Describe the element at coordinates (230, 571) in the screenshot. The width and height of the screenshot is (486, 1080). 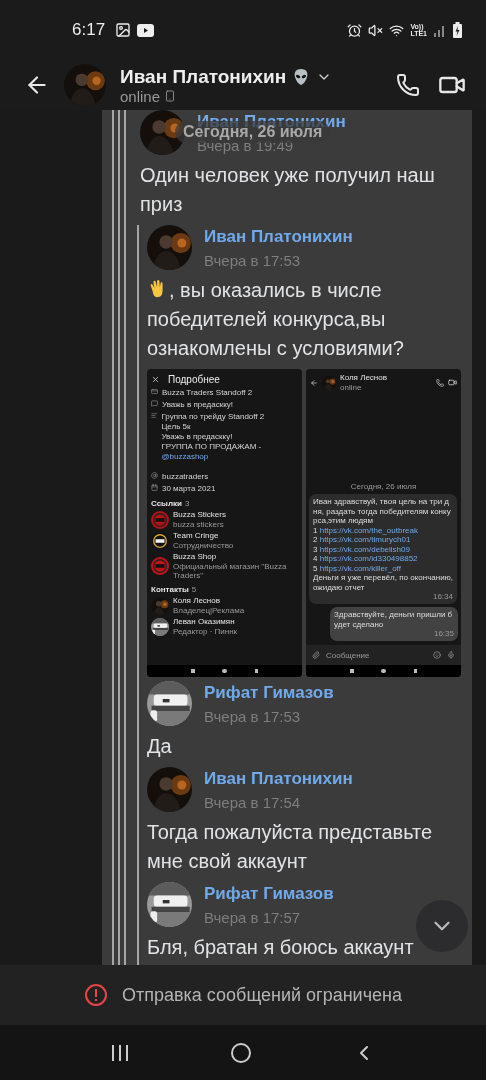
I see `link-subtitle: Официальный магазин "Buzza Traders"` at that location.